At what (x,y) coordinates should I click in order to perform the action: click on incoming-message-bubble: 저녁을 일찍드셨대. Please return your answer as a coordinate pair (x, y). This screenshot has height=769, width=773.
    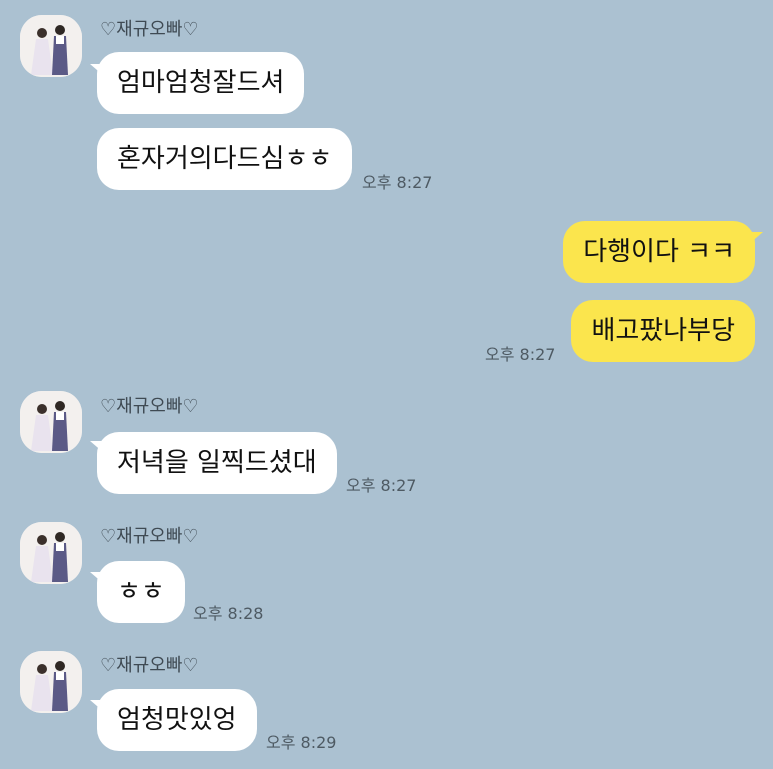
    Looking at the image, I should click on (217, 463).